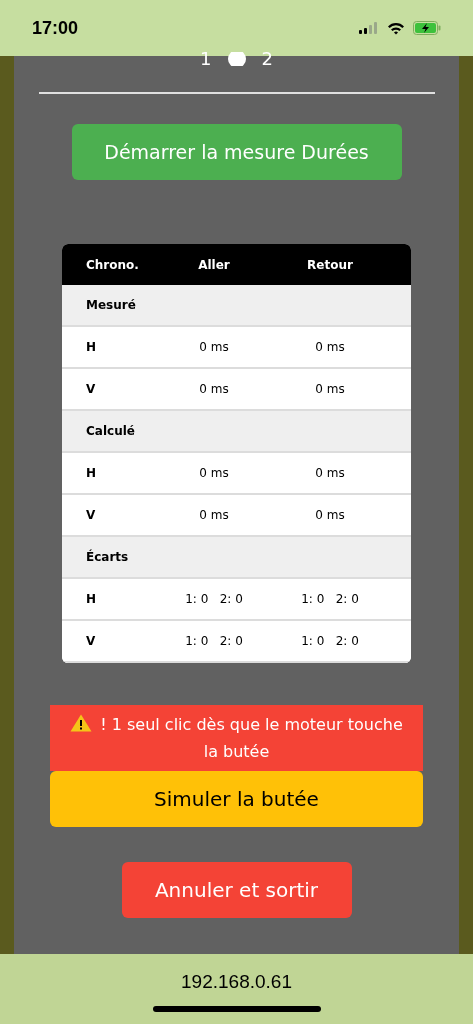 The width and height of the screenshot is (473, 1024). I want to click on switch-knob, so click(236, 59).